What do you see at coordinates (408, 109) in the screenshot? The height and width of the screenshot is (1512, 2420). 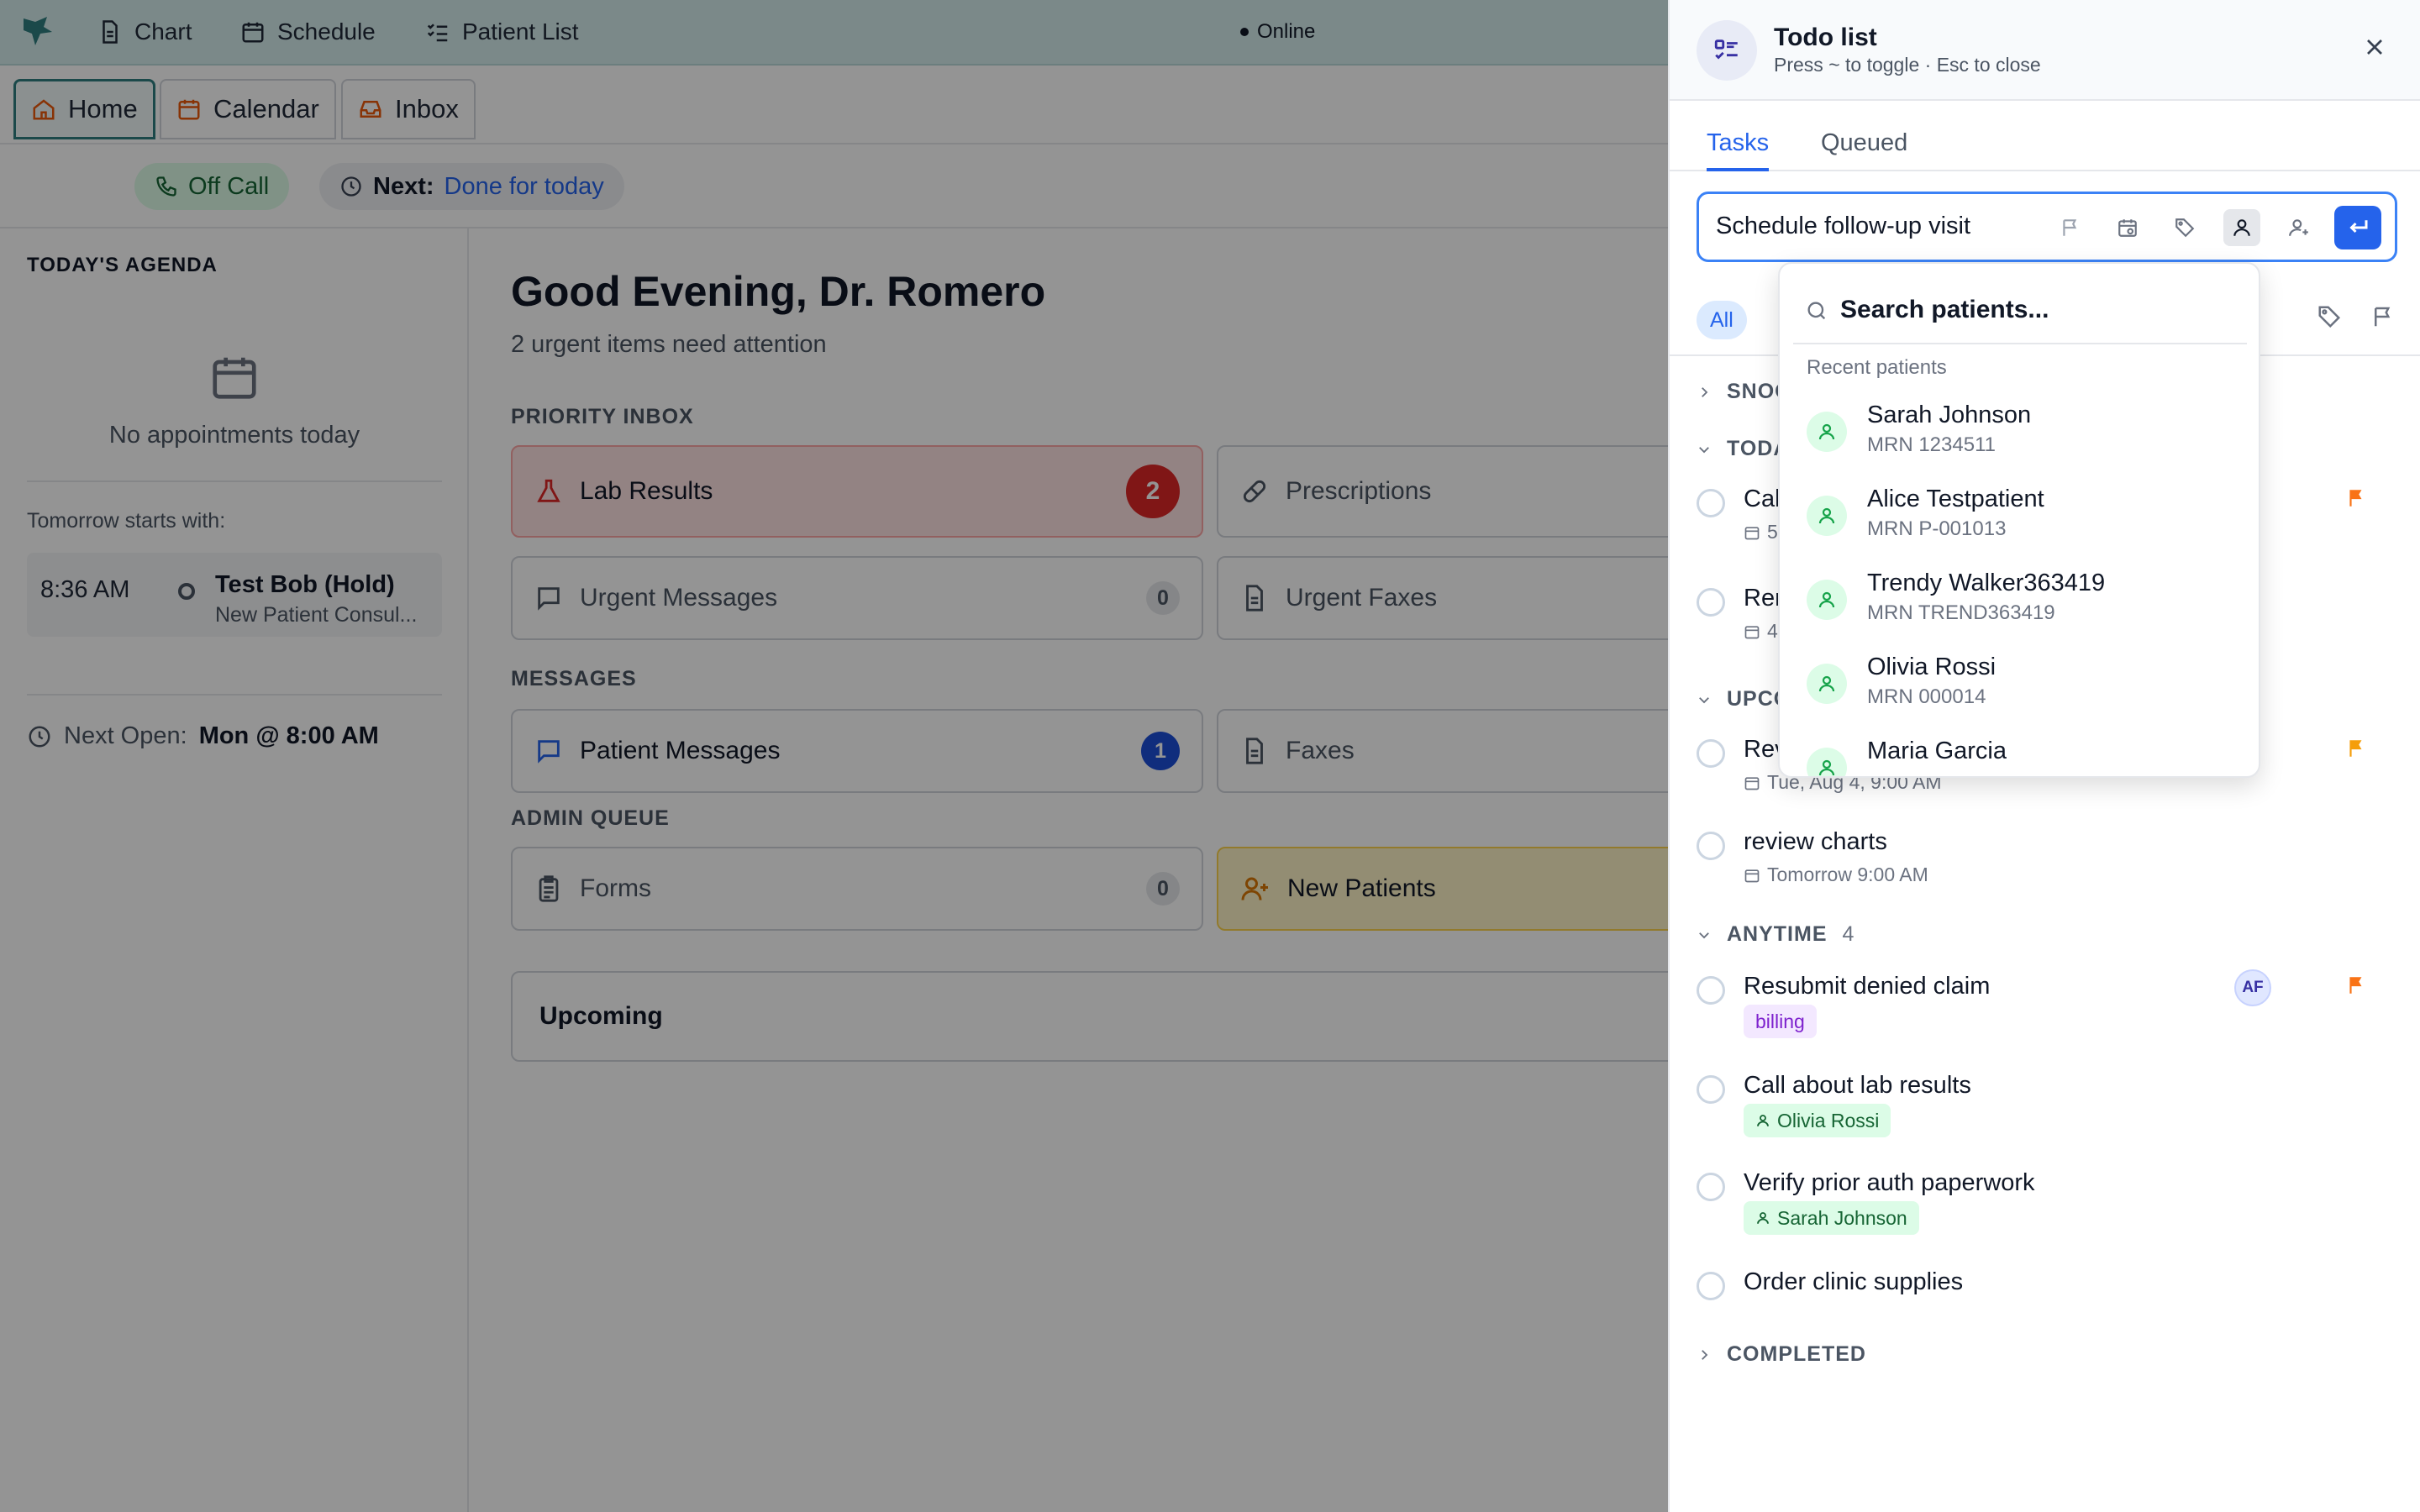 I see `tab-inbox: Inbox` at bounding box center [408, 109].